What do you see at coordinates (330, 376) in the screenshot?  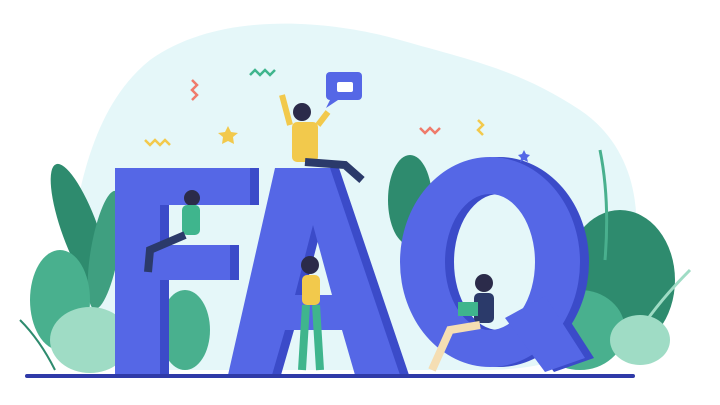 I see `ground-line` at bounding box center [330, 376].